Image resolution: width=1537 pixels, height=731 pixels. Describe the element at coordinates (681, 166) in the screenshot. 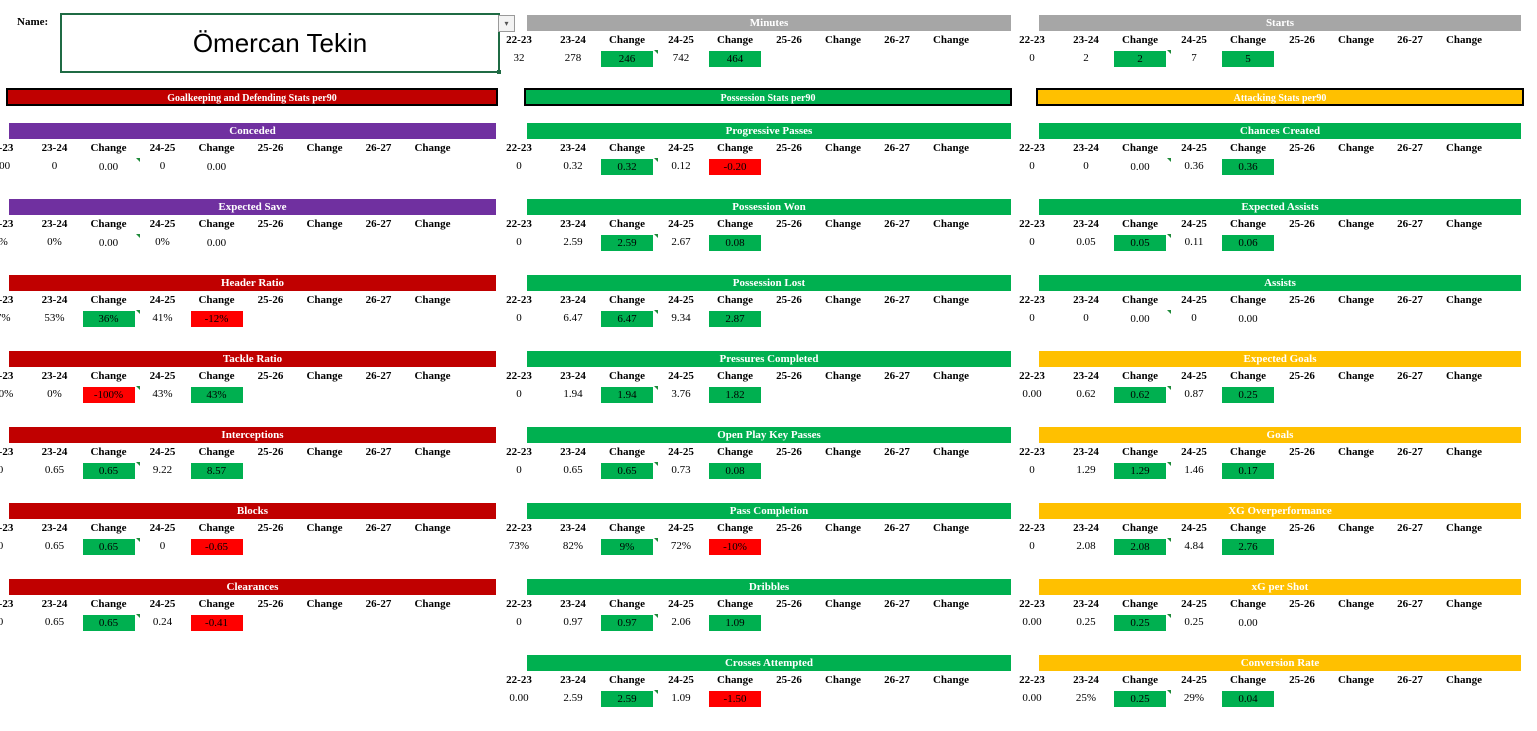

I see `value-cell: 0.12` at that location.